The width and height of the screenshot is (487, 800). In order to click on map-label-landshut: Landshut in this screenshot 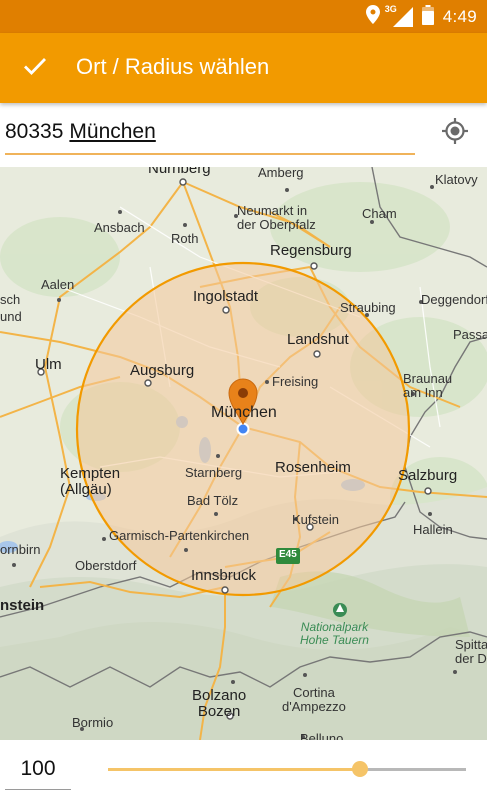, I will do `click(318, 339)`.